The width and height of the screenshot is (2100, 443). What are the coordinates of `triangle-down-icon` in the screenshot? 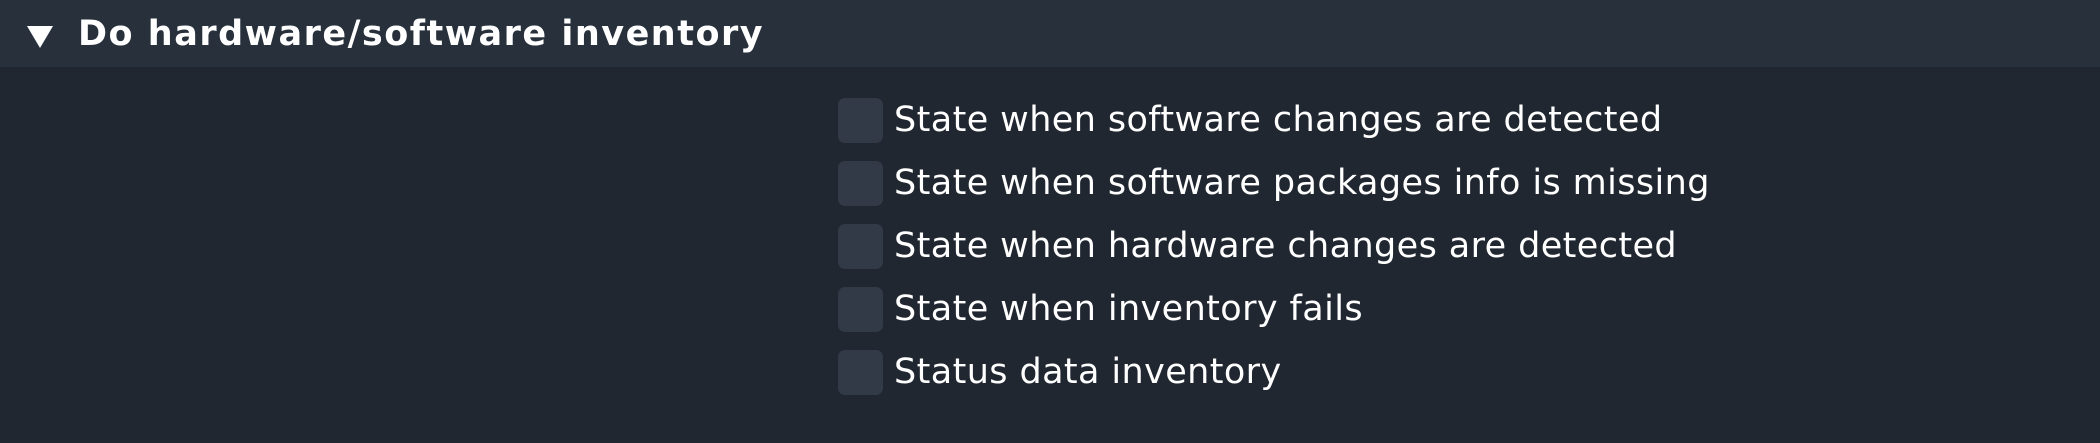 It's located at (40, 37).